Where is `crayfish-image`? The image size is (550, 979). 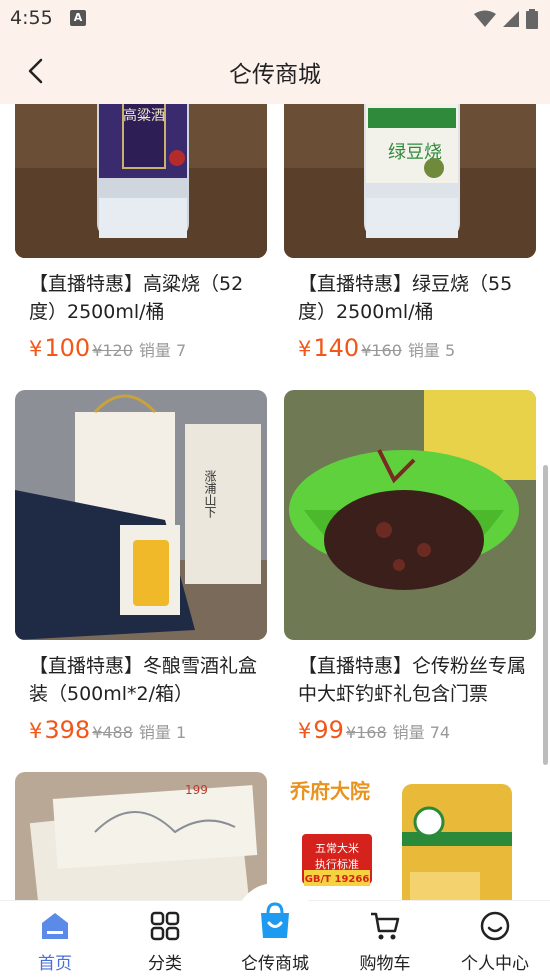 crayfish-image is located at coordinates (410, 515).